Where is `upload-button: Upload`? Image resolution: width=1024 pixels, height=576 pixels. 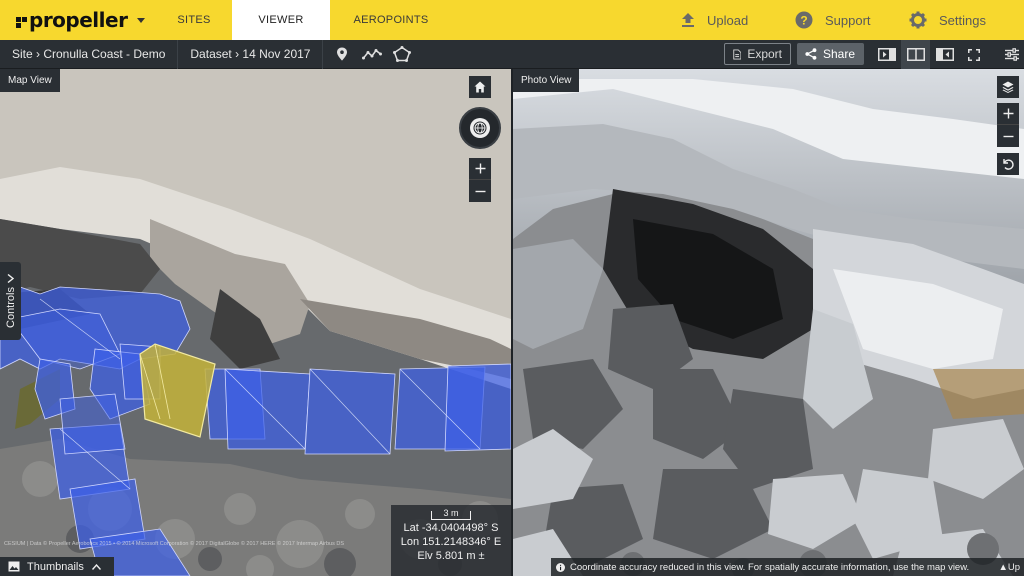
upload-button: Upload is located at coordinates (738, 20).